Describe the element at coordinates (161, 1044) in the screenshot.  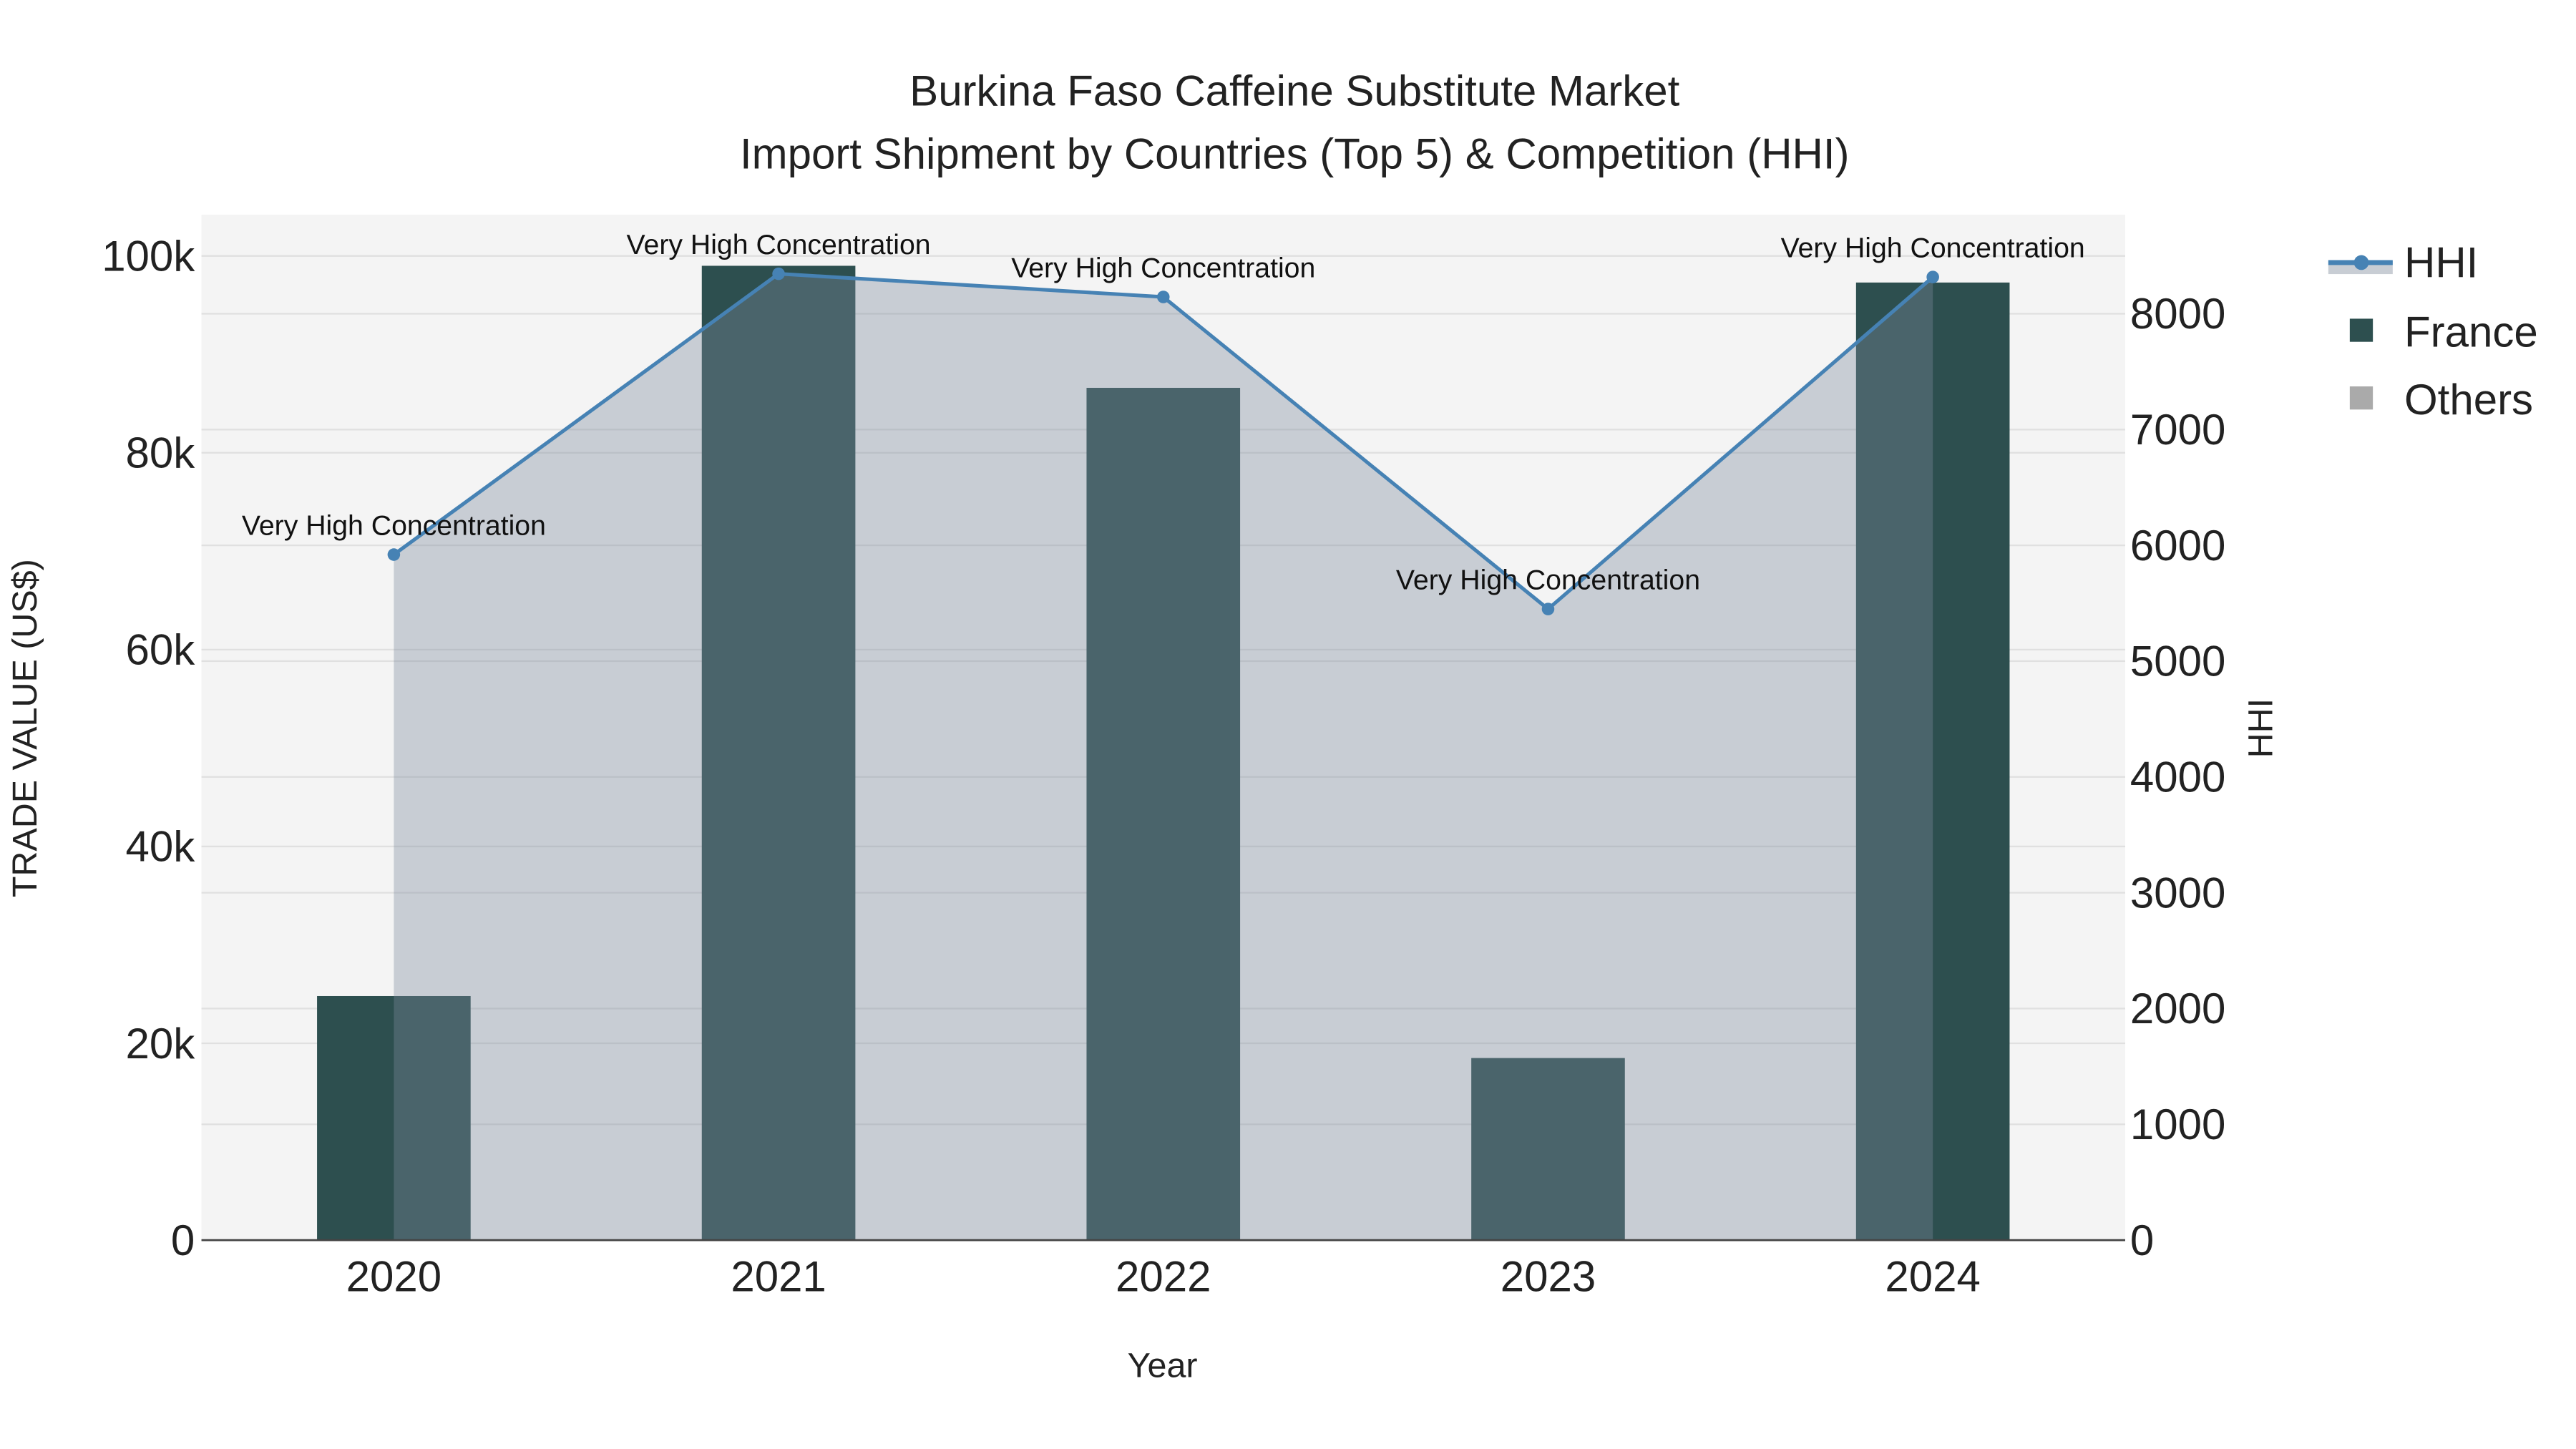
I see `y-tick-label: 20k` at that location.